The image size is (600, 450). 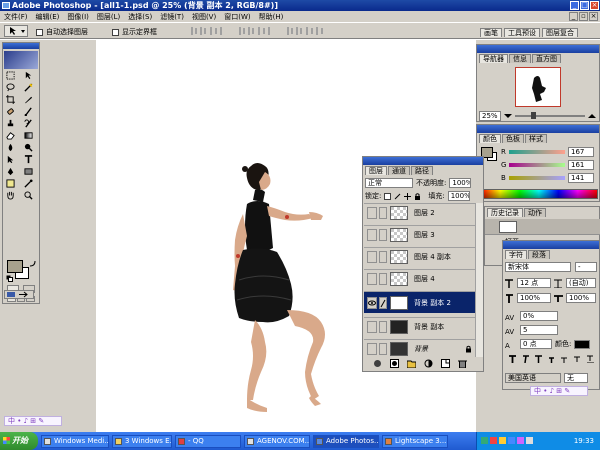 I want to click on menu-image: 图像(I), so click(x=78, y=17).